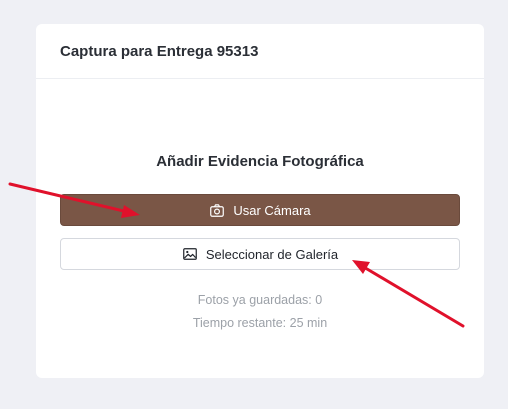  Describe the element at coordinates (260, 161) in the screenshot. I see `section-heading: Añadir Evidencia Fotográfica` at that location.